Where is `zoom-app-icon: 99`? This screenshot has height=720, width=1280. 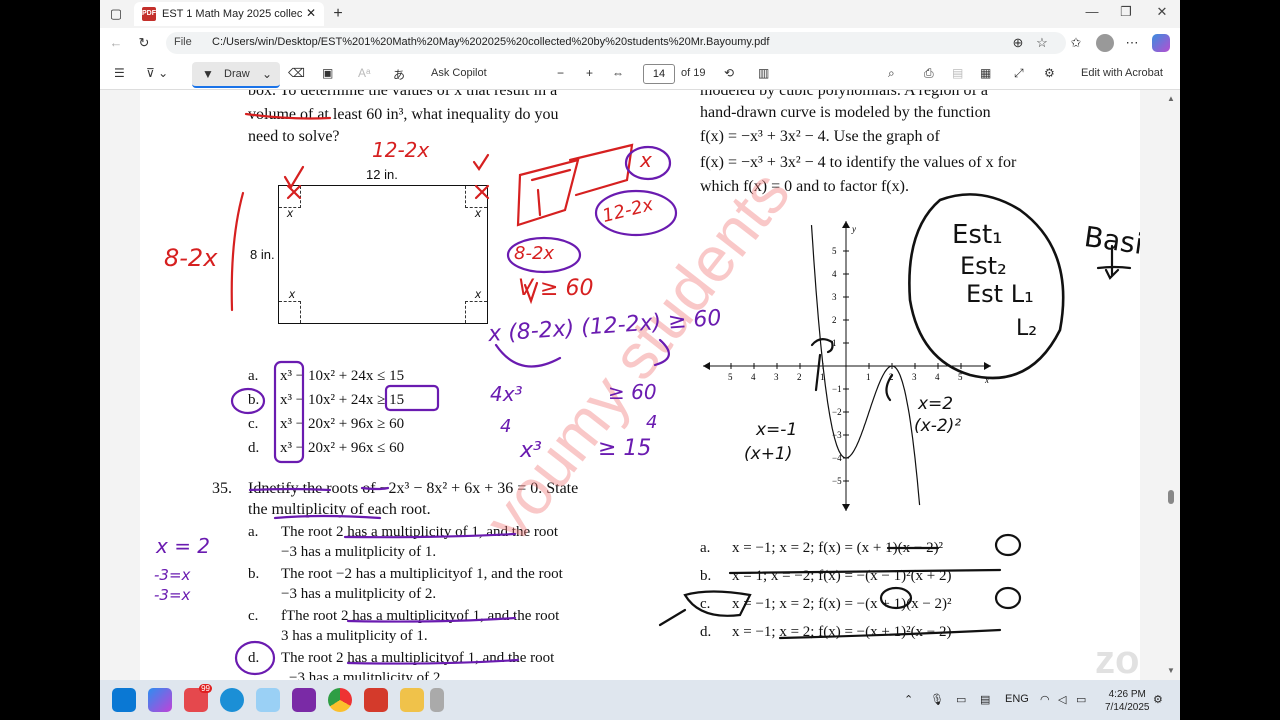
zoom-app-icon: 99 is located at coordinates (198, 698).